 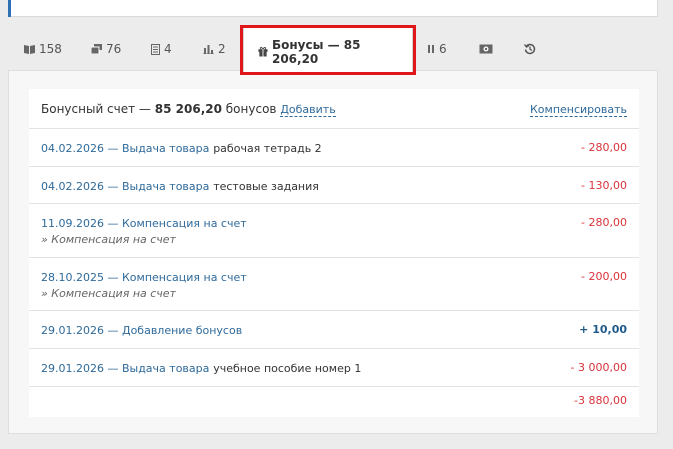 I want to click on transaction-row: 29.01.2026 — Добавление бонусов + 10,00, so click(x=334, y=330).